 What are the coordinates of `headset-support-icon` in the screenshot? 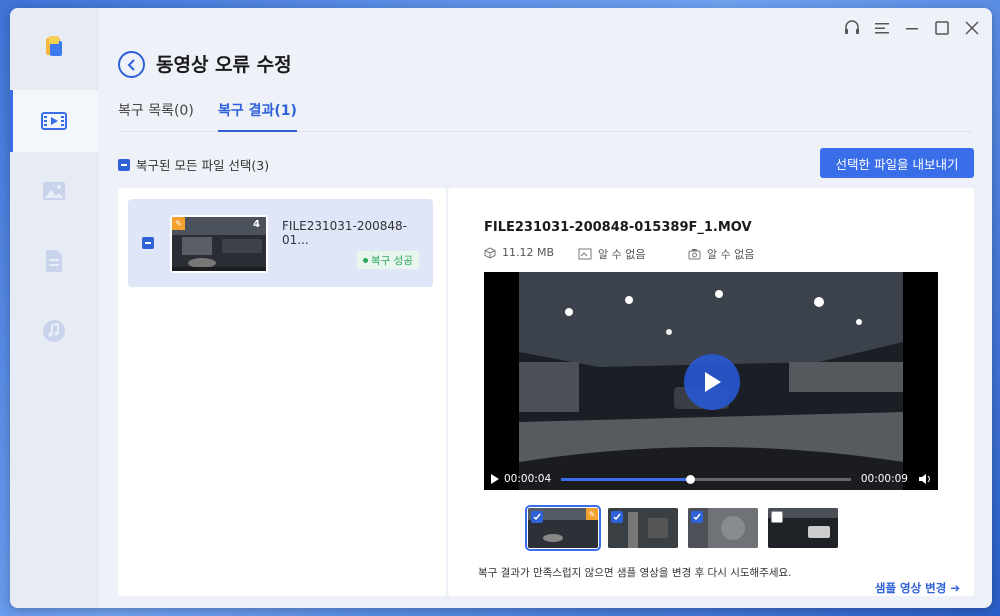 It's located at (852, 28).